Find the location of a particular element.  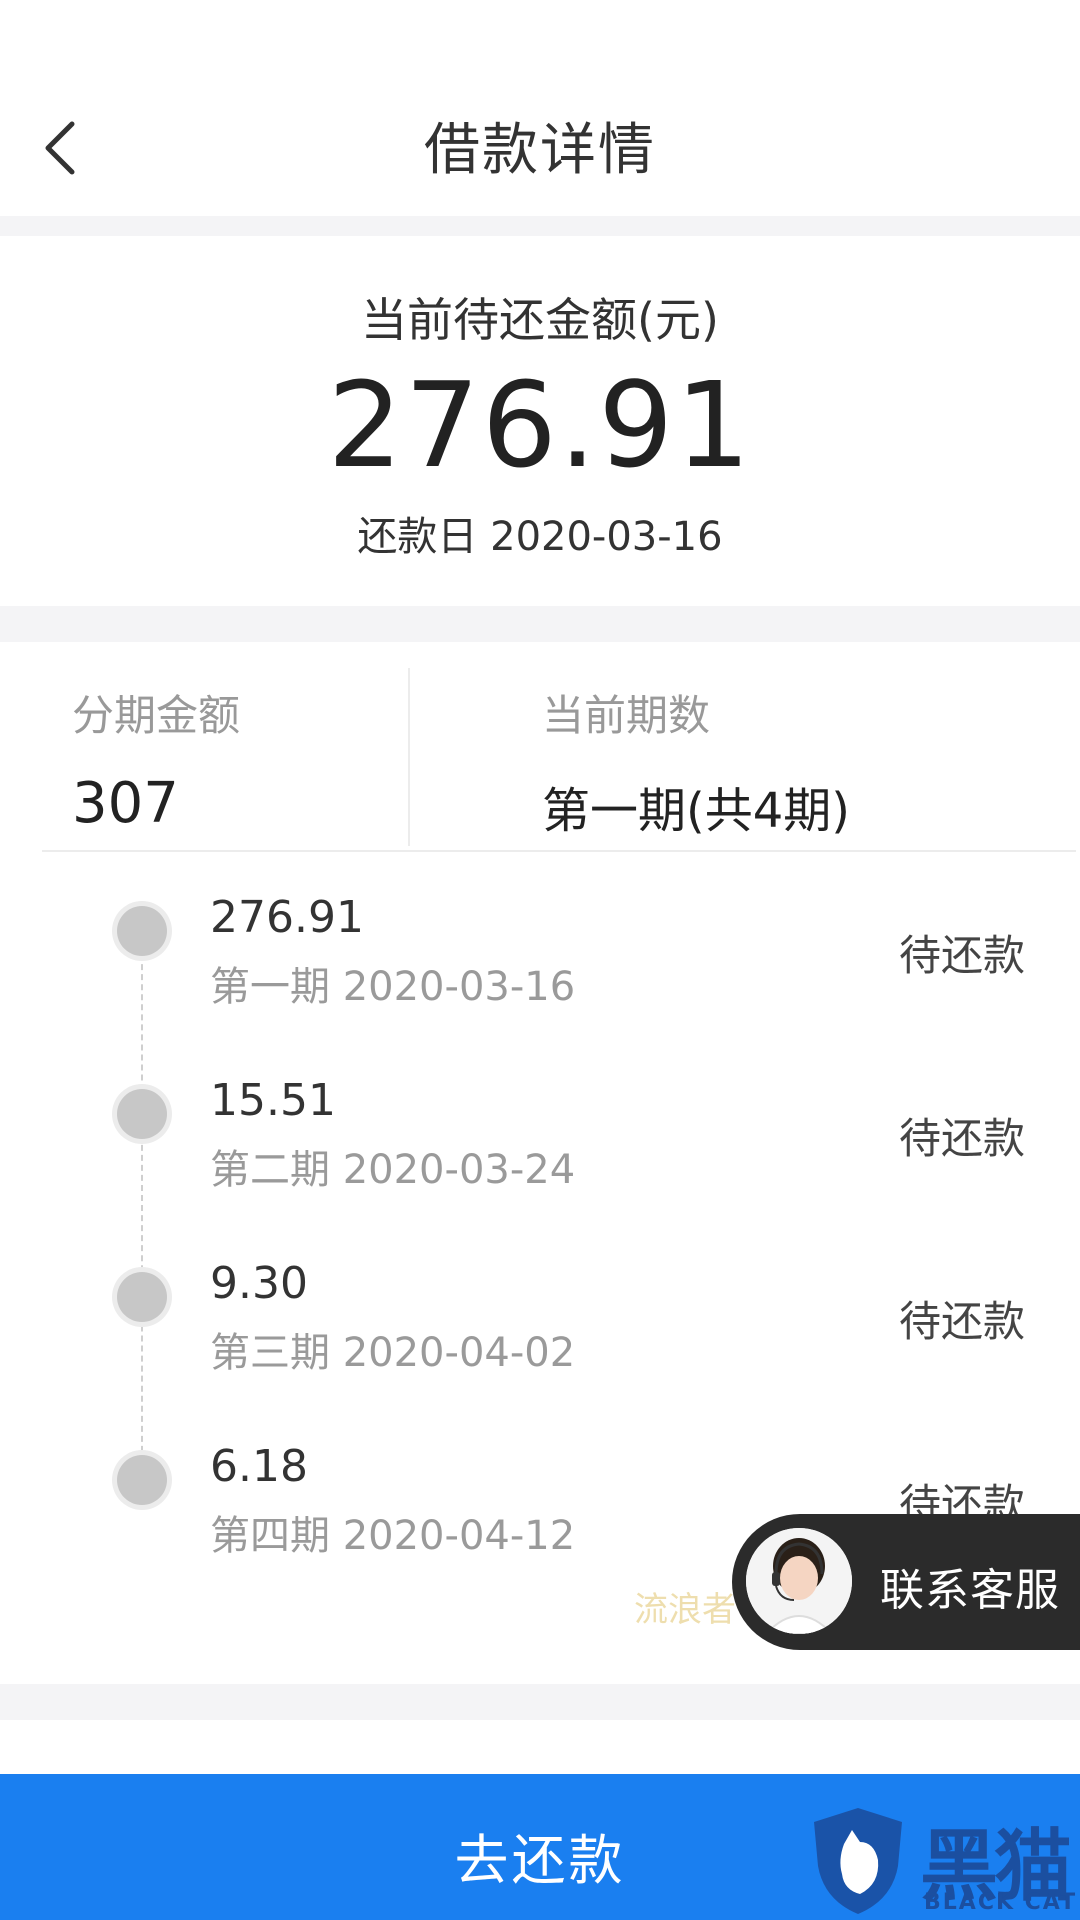

period-date: 第四期 2020-04-12 is located at coordinates (393, 1536).